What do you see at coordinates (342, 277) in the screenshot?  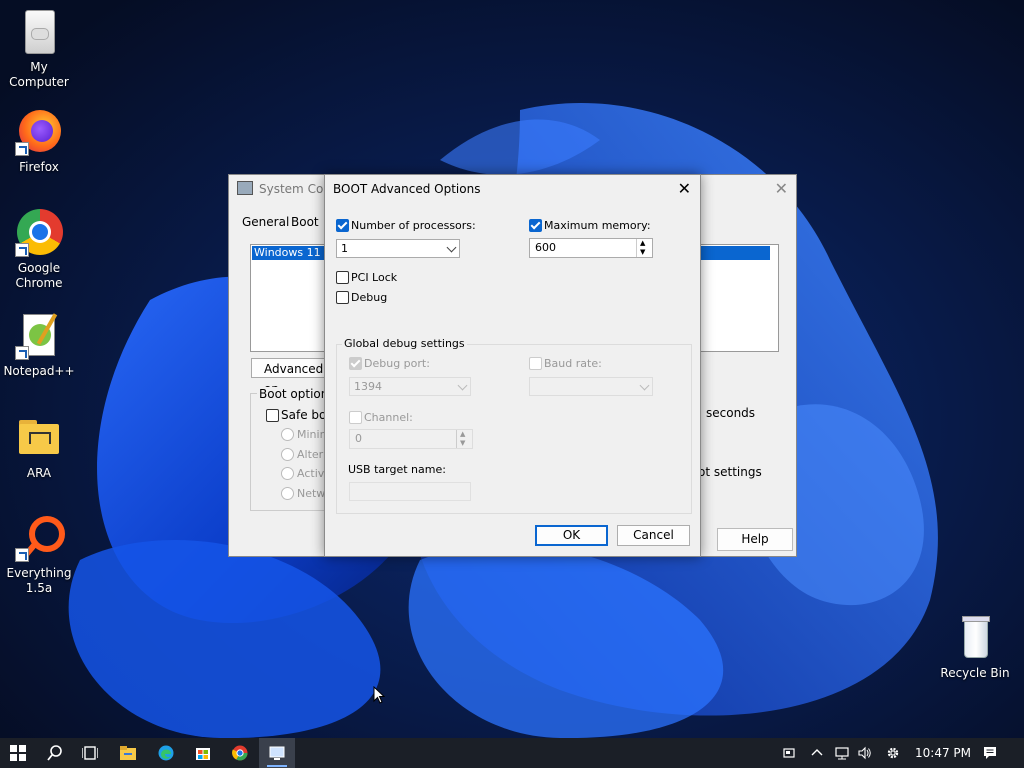 I see `pci-lock-checkbox` at bounding box center [342, 277].